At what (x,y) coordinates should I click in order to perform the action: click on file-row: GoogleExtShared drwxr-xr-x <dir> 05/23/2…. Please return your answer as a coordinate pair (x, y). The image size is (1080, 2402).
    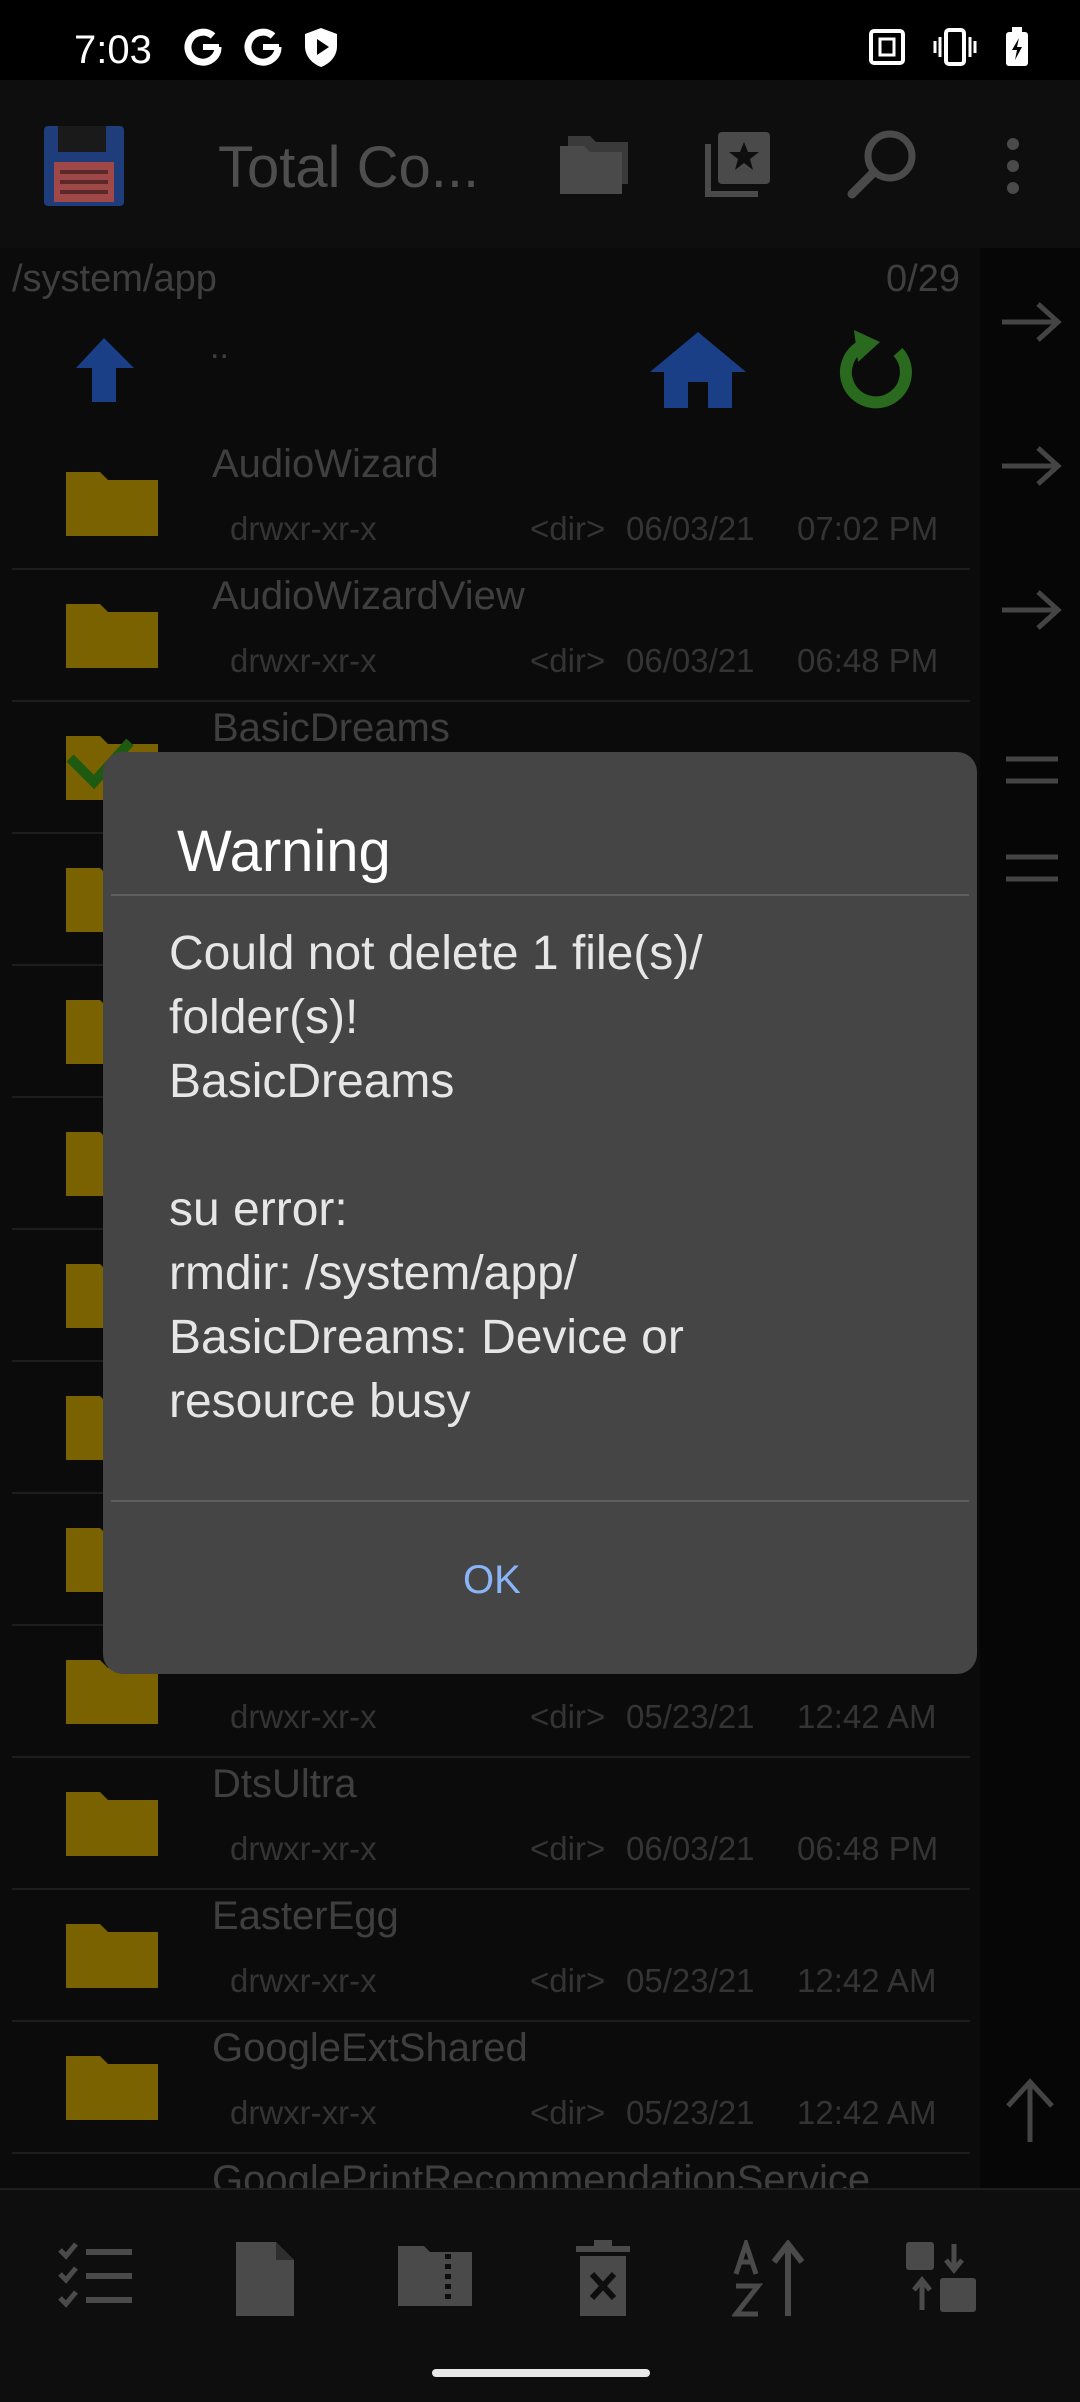
    Looking at the image, I should click on (491, 2088).